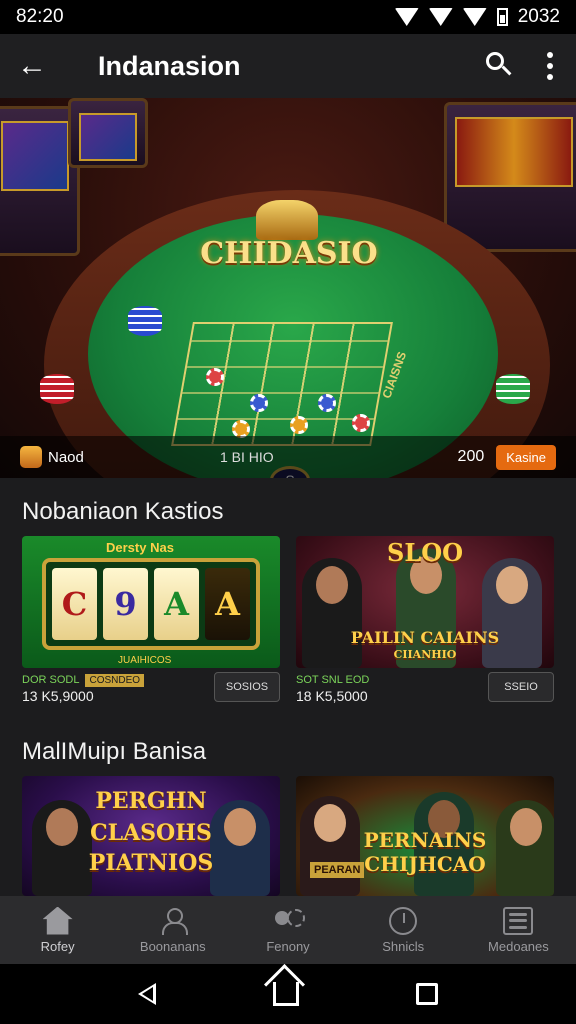 The image size is (576, 1024). I want to click on wifi-icon, so click(406, 17).